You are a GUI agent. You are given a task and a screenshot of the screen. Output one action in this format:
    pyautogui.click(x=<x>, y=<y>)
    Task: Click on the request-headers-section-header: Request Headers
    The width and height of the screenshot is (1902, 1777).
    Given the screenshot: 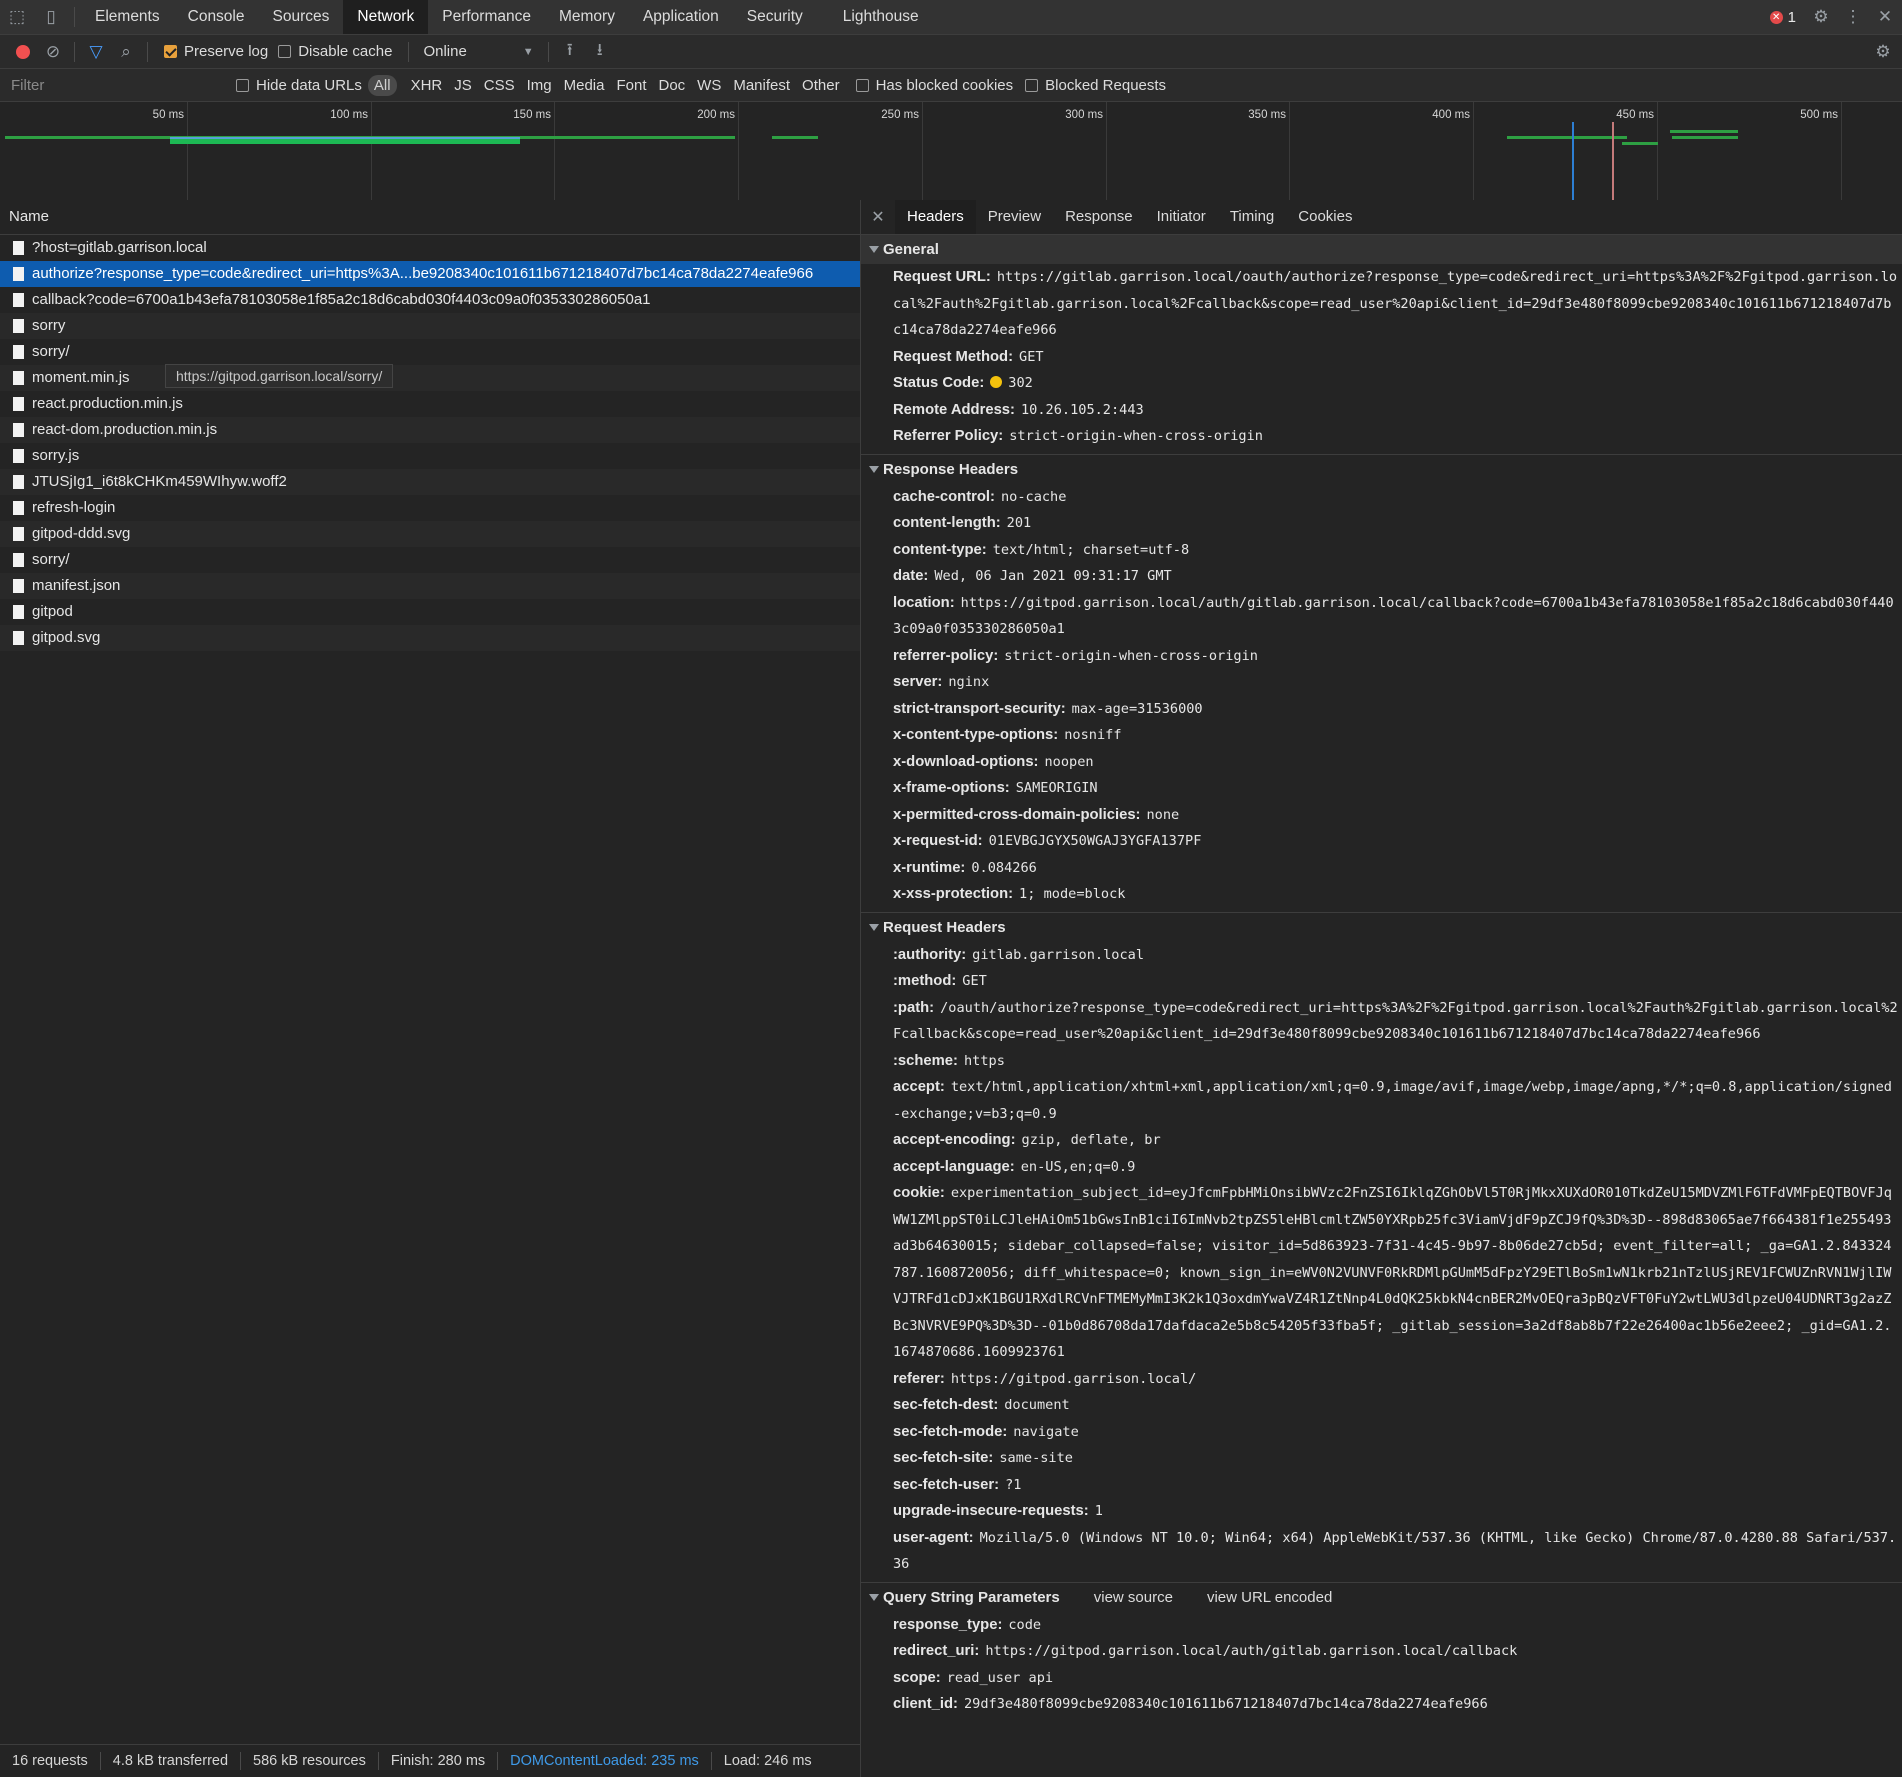 What is the action you would take?
    pyautogui.click(x=1381, y=927)
    